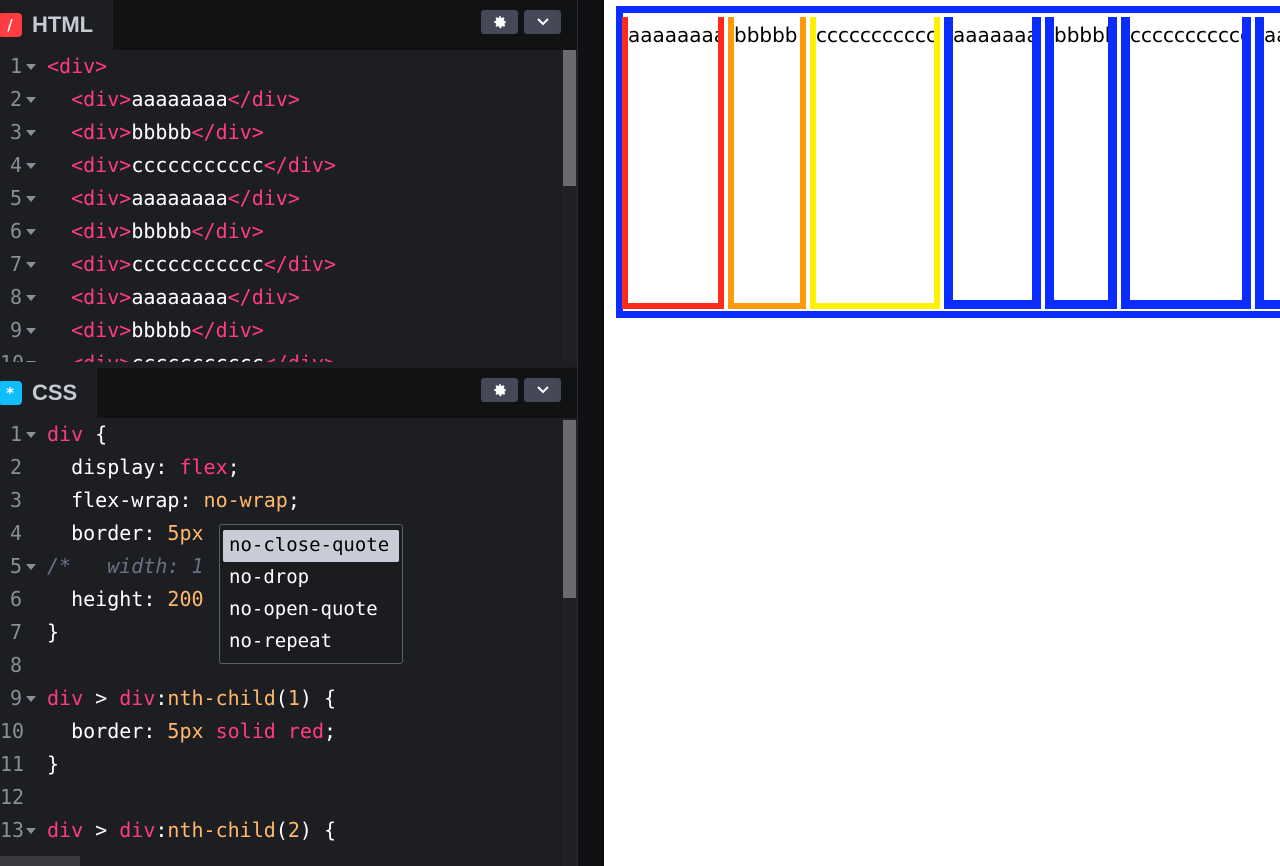 Image resolution: width=1280 pixels, height=866 pixels. I want to click on autocomplete-option: no-drop, so click(311, 578).